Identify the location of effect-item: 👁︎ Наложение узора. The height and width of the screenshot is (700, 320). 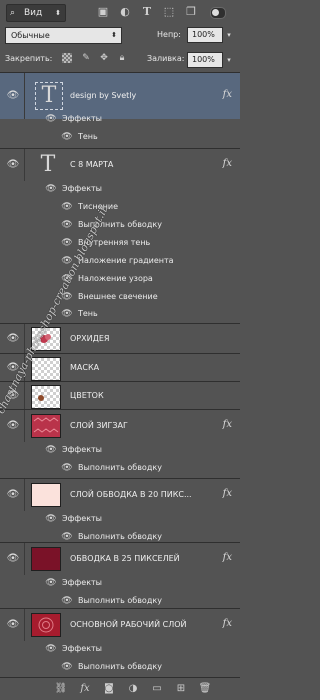
(120, 279).